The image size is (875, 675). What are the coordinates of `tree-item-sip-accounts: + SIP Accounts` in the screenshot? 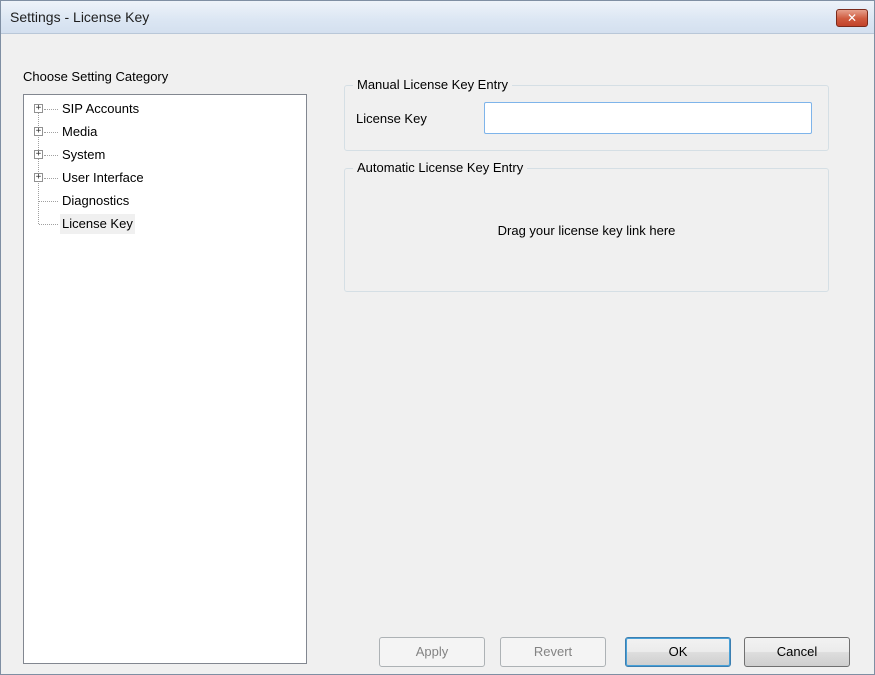 It's located at (124, 109).